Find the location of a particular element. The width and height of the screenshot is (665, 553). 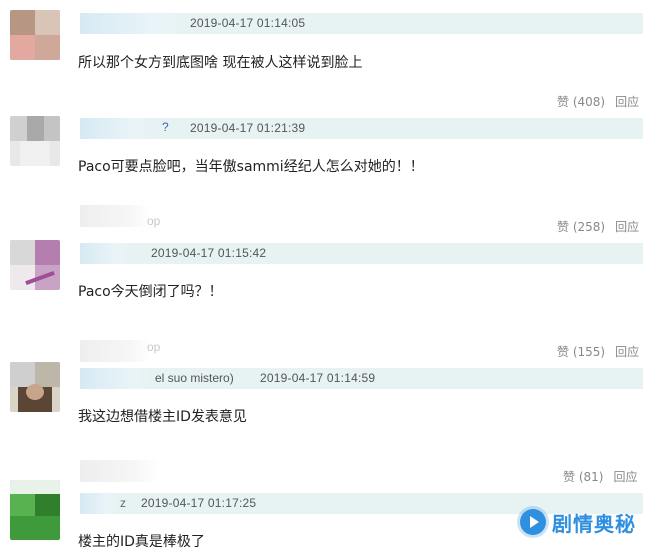

comment-time: 2019-04-17 01:21:39 is located at coordinates (248, 128).